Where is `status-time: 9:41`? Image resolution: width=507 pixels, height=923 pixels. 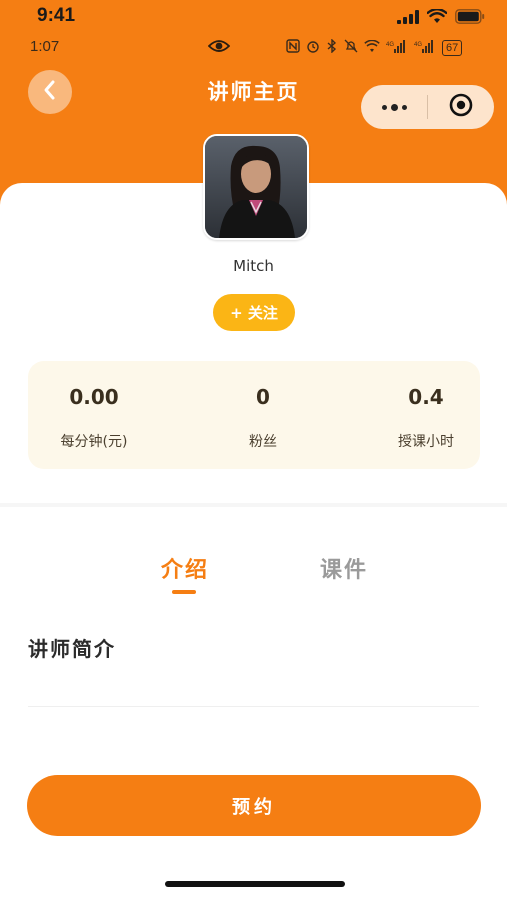 status-time: 9:41 is located at coordinates (56, 15).